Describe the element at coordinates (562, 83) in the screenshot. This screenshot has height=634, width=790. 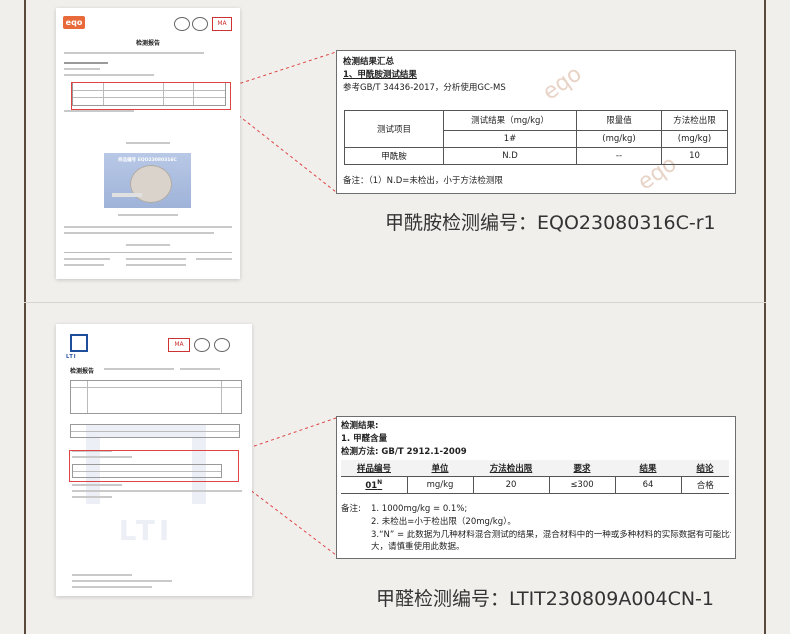
I see `eqo-watermark: eqo` at that location.